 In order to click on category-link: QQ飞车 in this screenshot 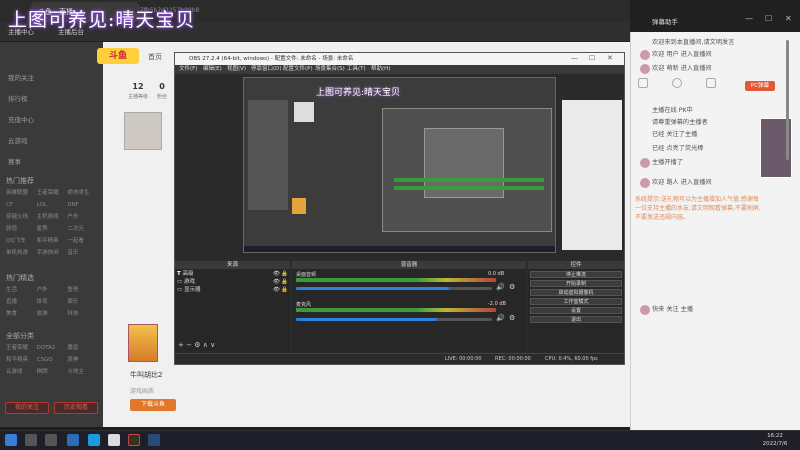, I will do `click(16, 241)`.